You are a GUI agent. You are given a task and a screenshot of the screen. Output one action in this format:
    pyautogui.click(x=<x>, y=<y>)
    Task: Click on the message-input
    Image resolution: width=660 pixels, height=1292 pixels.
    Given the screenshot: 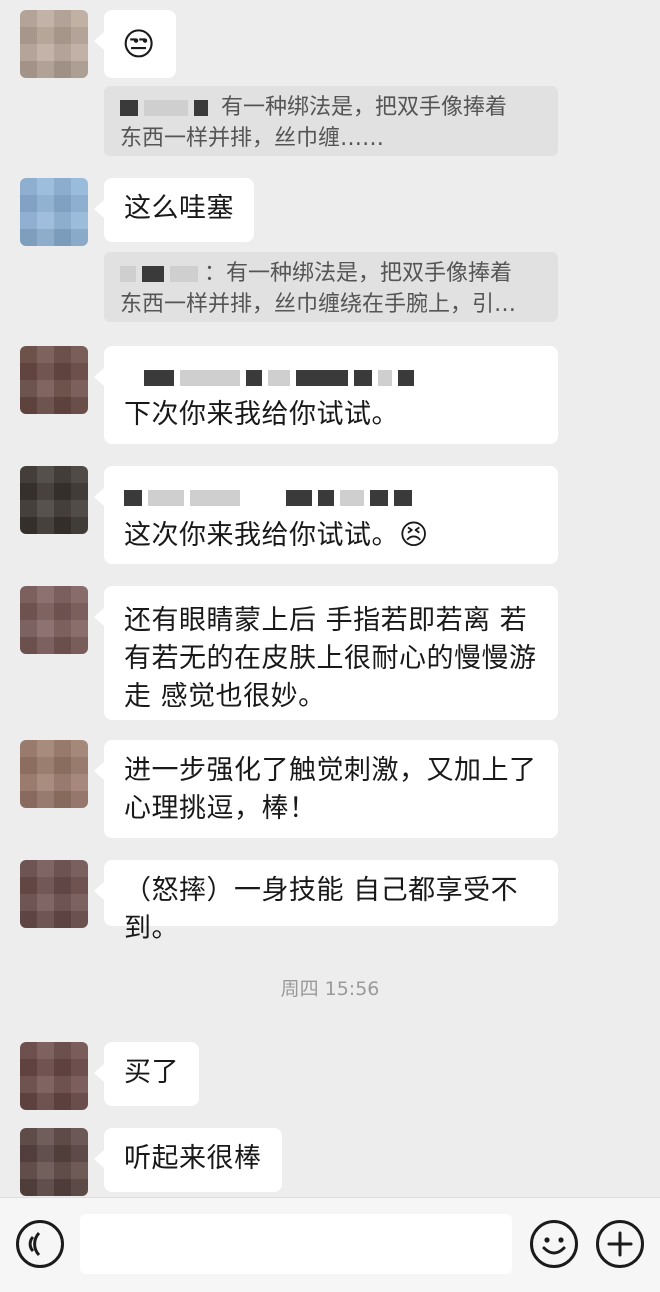 What is the action you would take?
    pyautogui.click(x=296, y=1244)
    